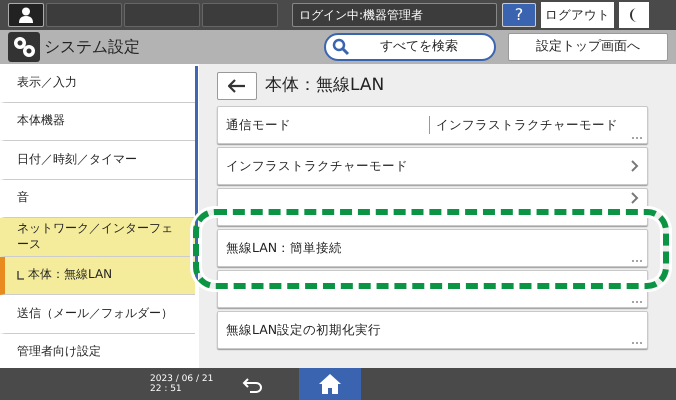 The height and width of the screenshot is (400, 676). What do you see at coordinates (182, 379) in the screenshot?
I see `date-text: 2023 / 06 / 21` at bounding box center [182, 379].